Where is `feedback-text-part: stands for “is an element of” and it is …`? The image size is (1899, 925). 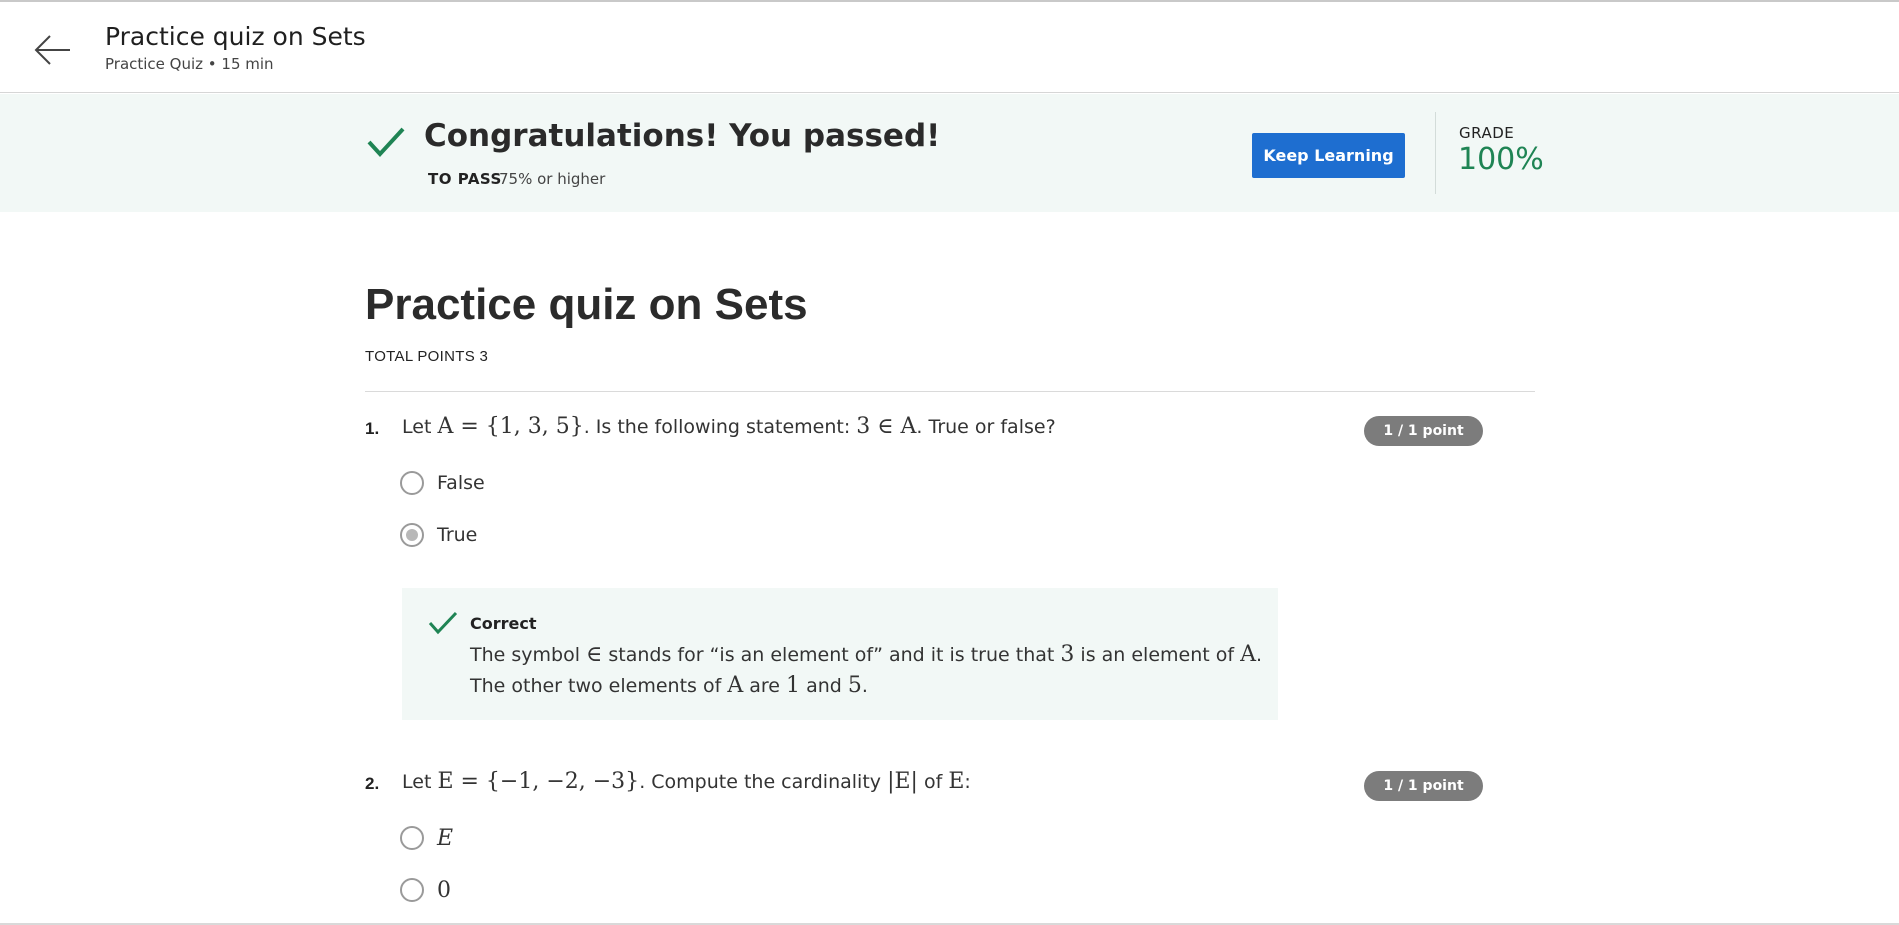 feedback-text-part: stands for “is an element of” and it is … is located at coordinates (831, 655).